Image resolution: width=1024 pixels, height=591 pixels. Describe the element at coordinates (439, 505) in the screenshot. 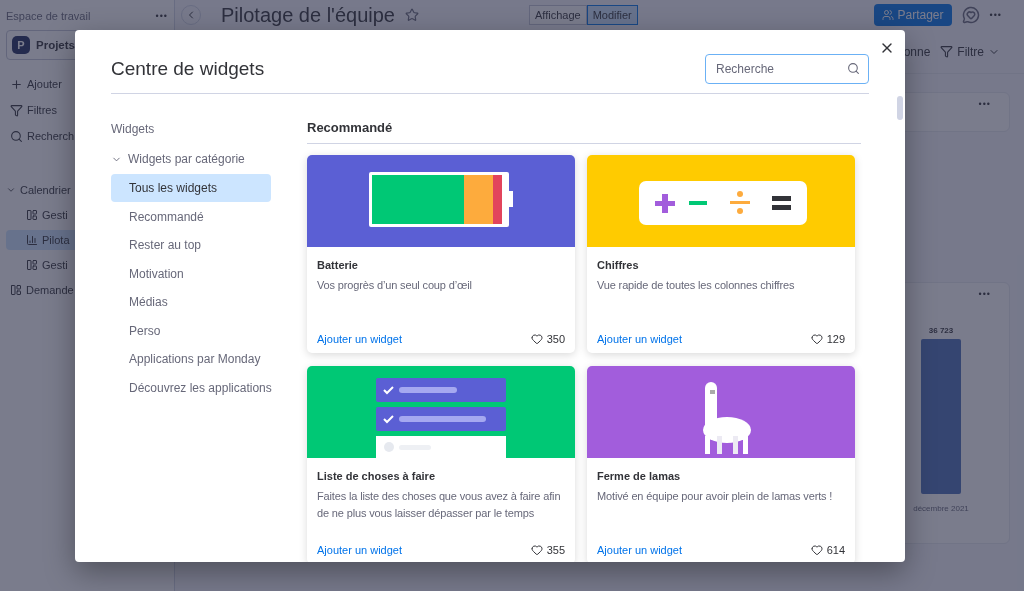

I see `widget-description: Faites la liste des choses que vous avez à faire afin de ne plus vous laisser dépasser par le temps` at that location.